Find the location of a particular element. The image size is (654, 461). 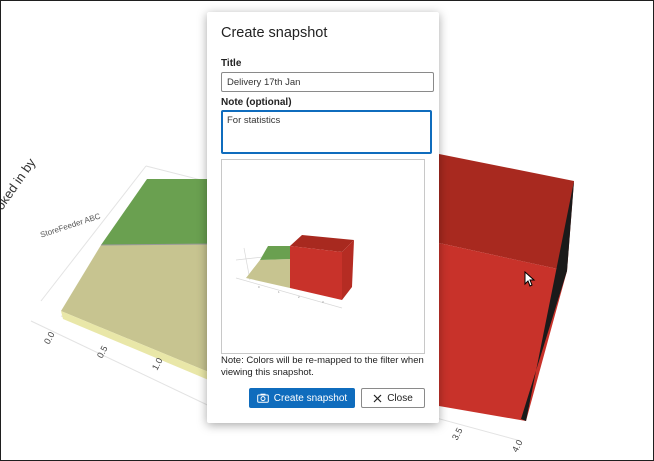

title-input is located at coordinates (327, 82).